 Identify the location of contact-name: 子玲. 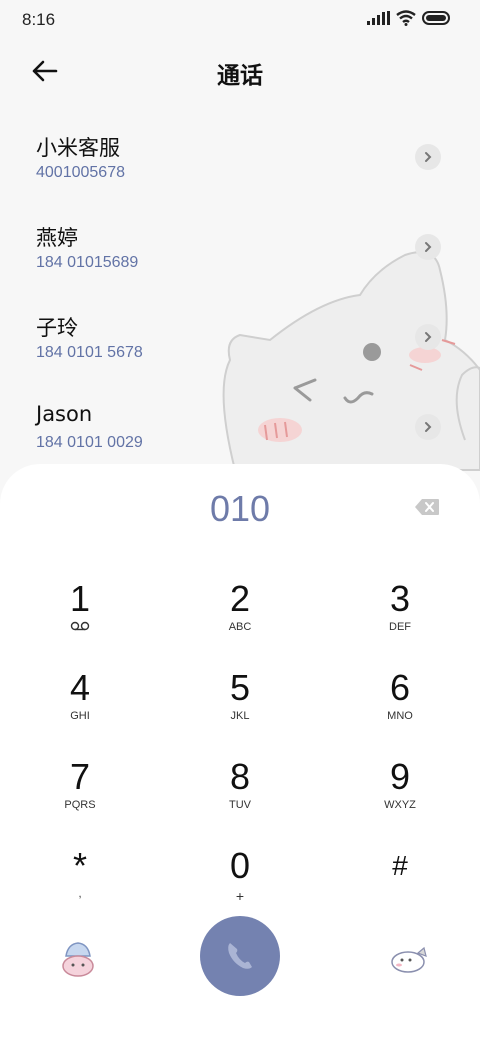
(57, 328).